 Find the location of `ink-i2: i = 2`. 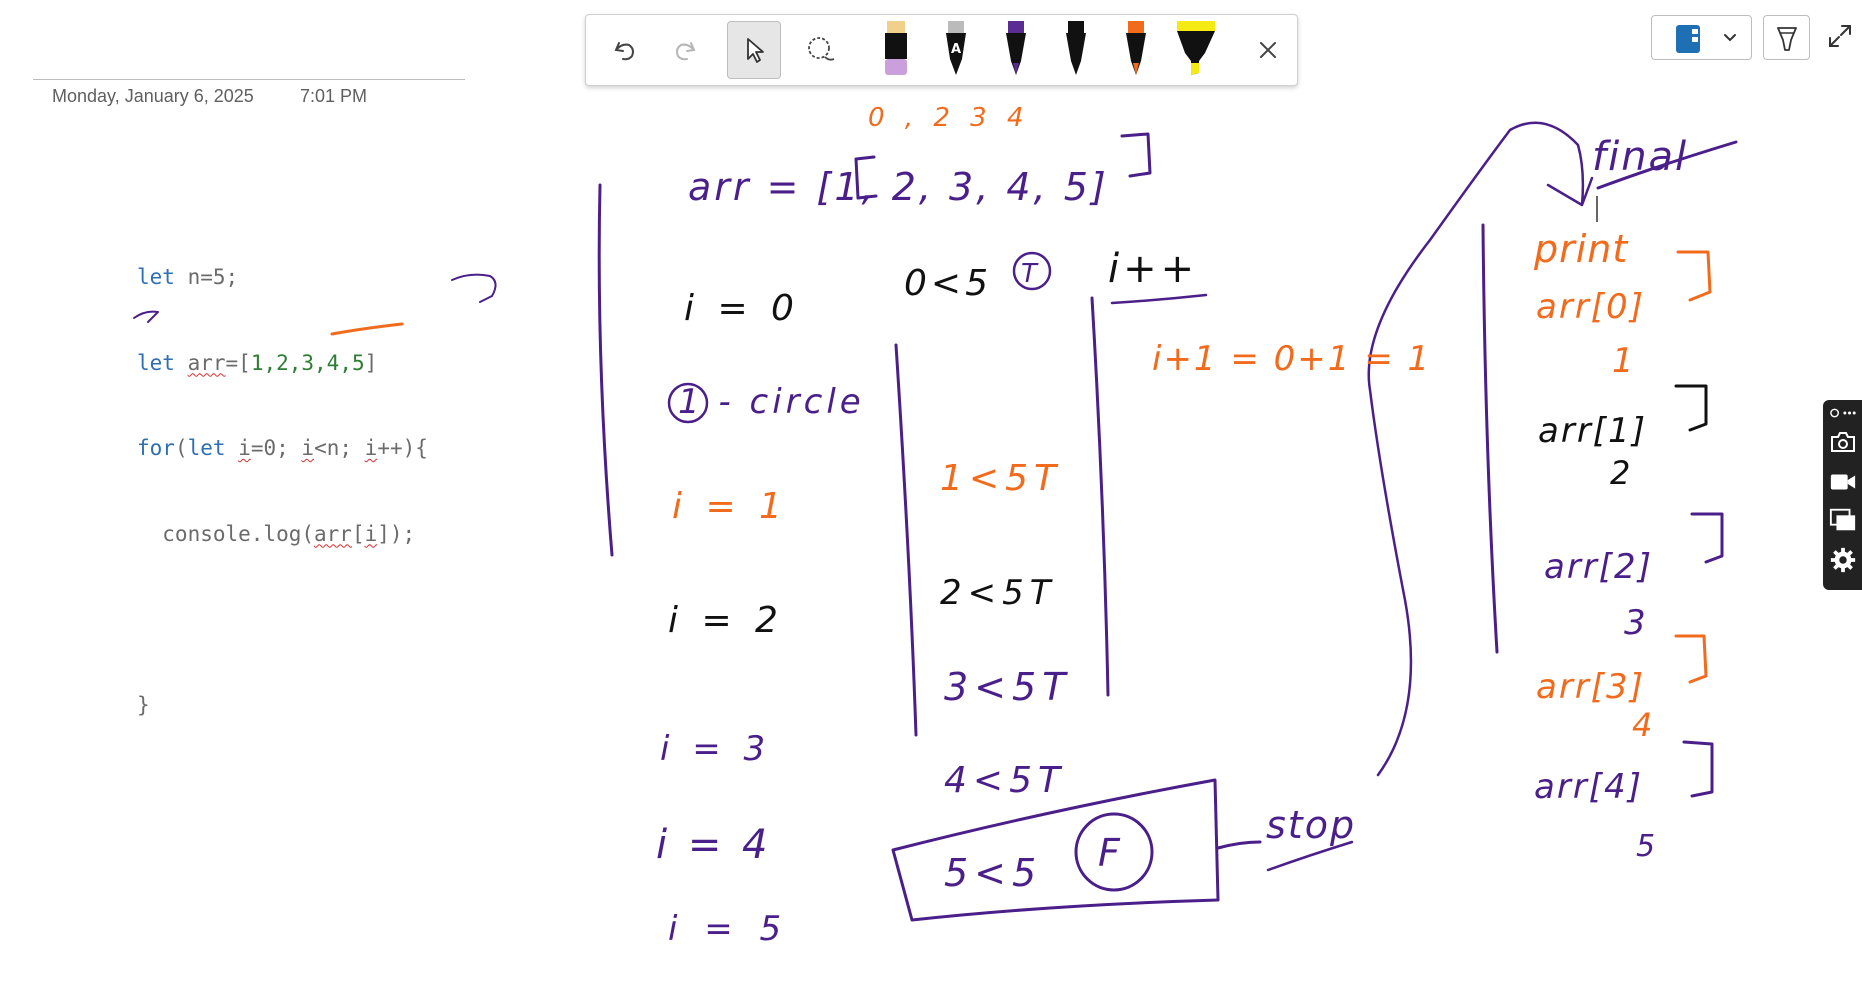

ink-i2: i = 2 is located at coordinates (726, 620).